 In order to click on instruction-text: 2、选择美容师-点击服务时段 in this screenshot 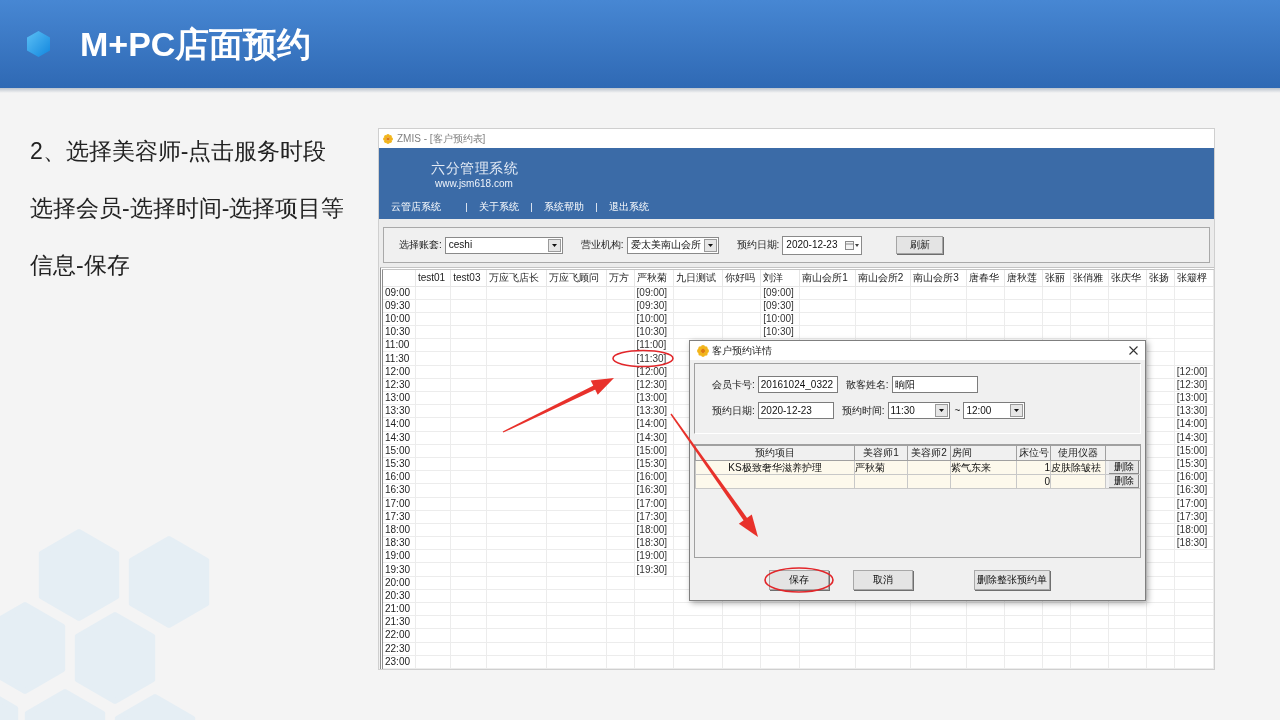, I will do `click(178, 151)`.